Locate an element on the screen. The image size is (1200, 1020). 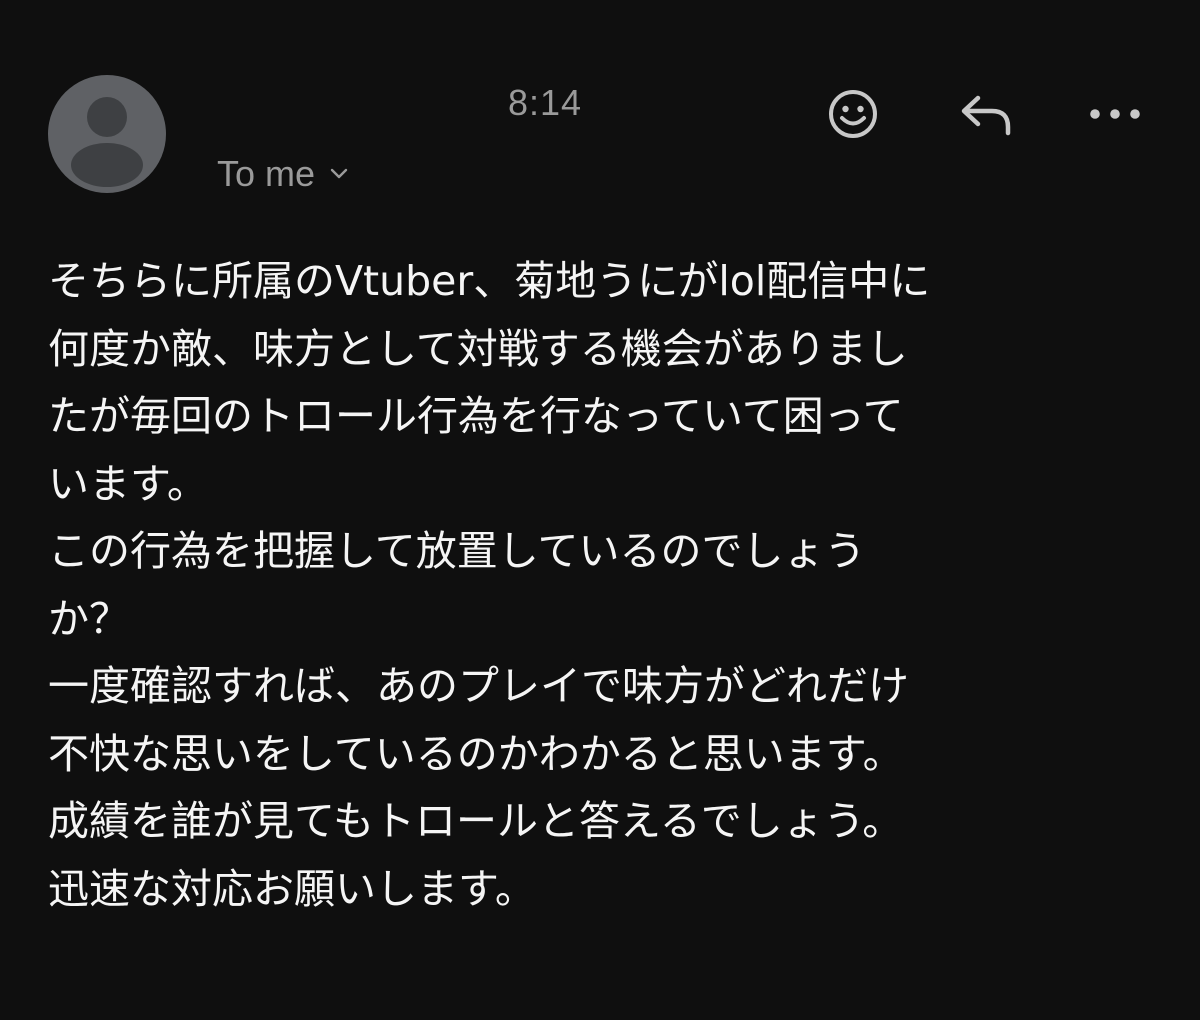
message-line: 不快な思いをしているのかわかると思います。 is located at coordinates (476, 753).